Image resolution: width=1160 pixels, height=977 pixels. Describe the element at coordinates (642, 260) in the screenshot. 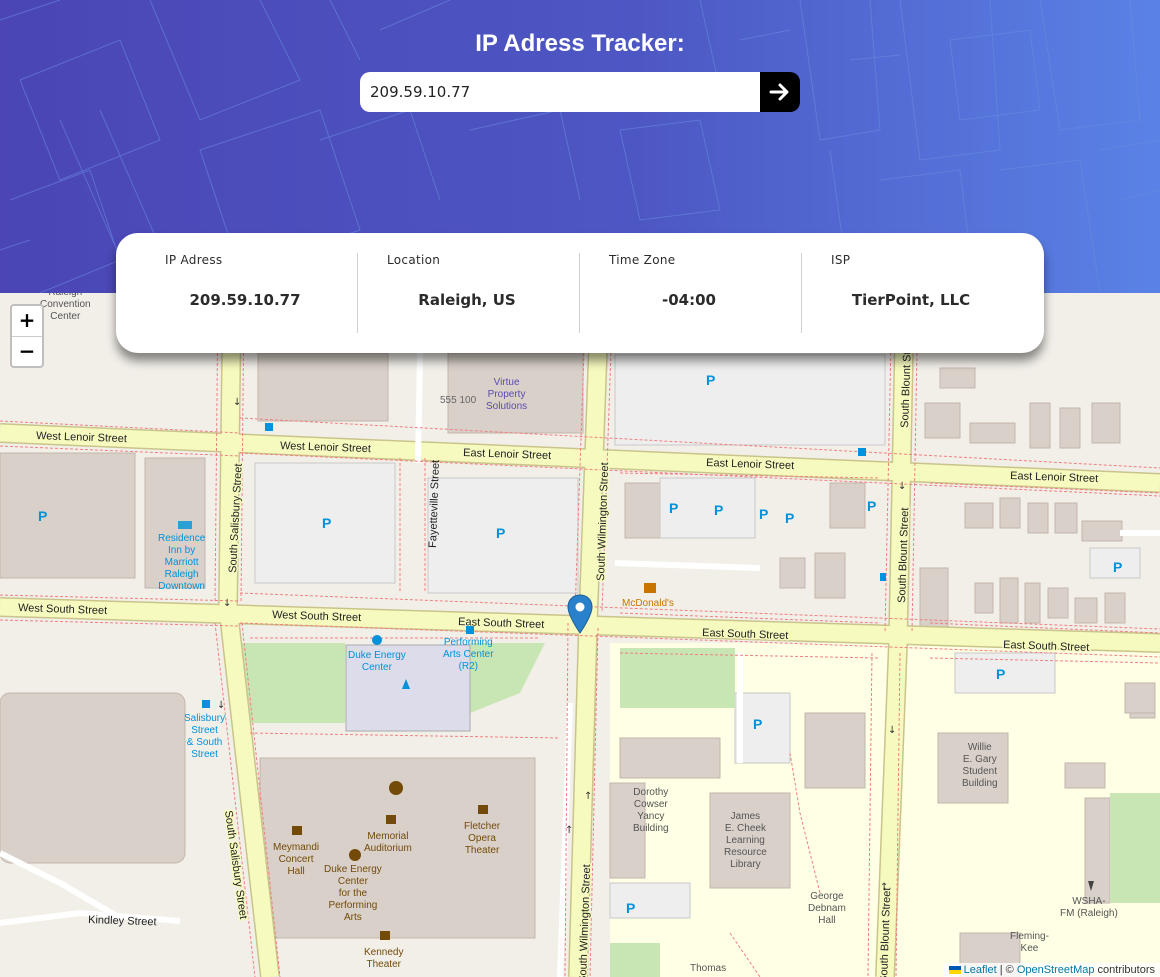

I see `info-label: Time Zone` at that location.